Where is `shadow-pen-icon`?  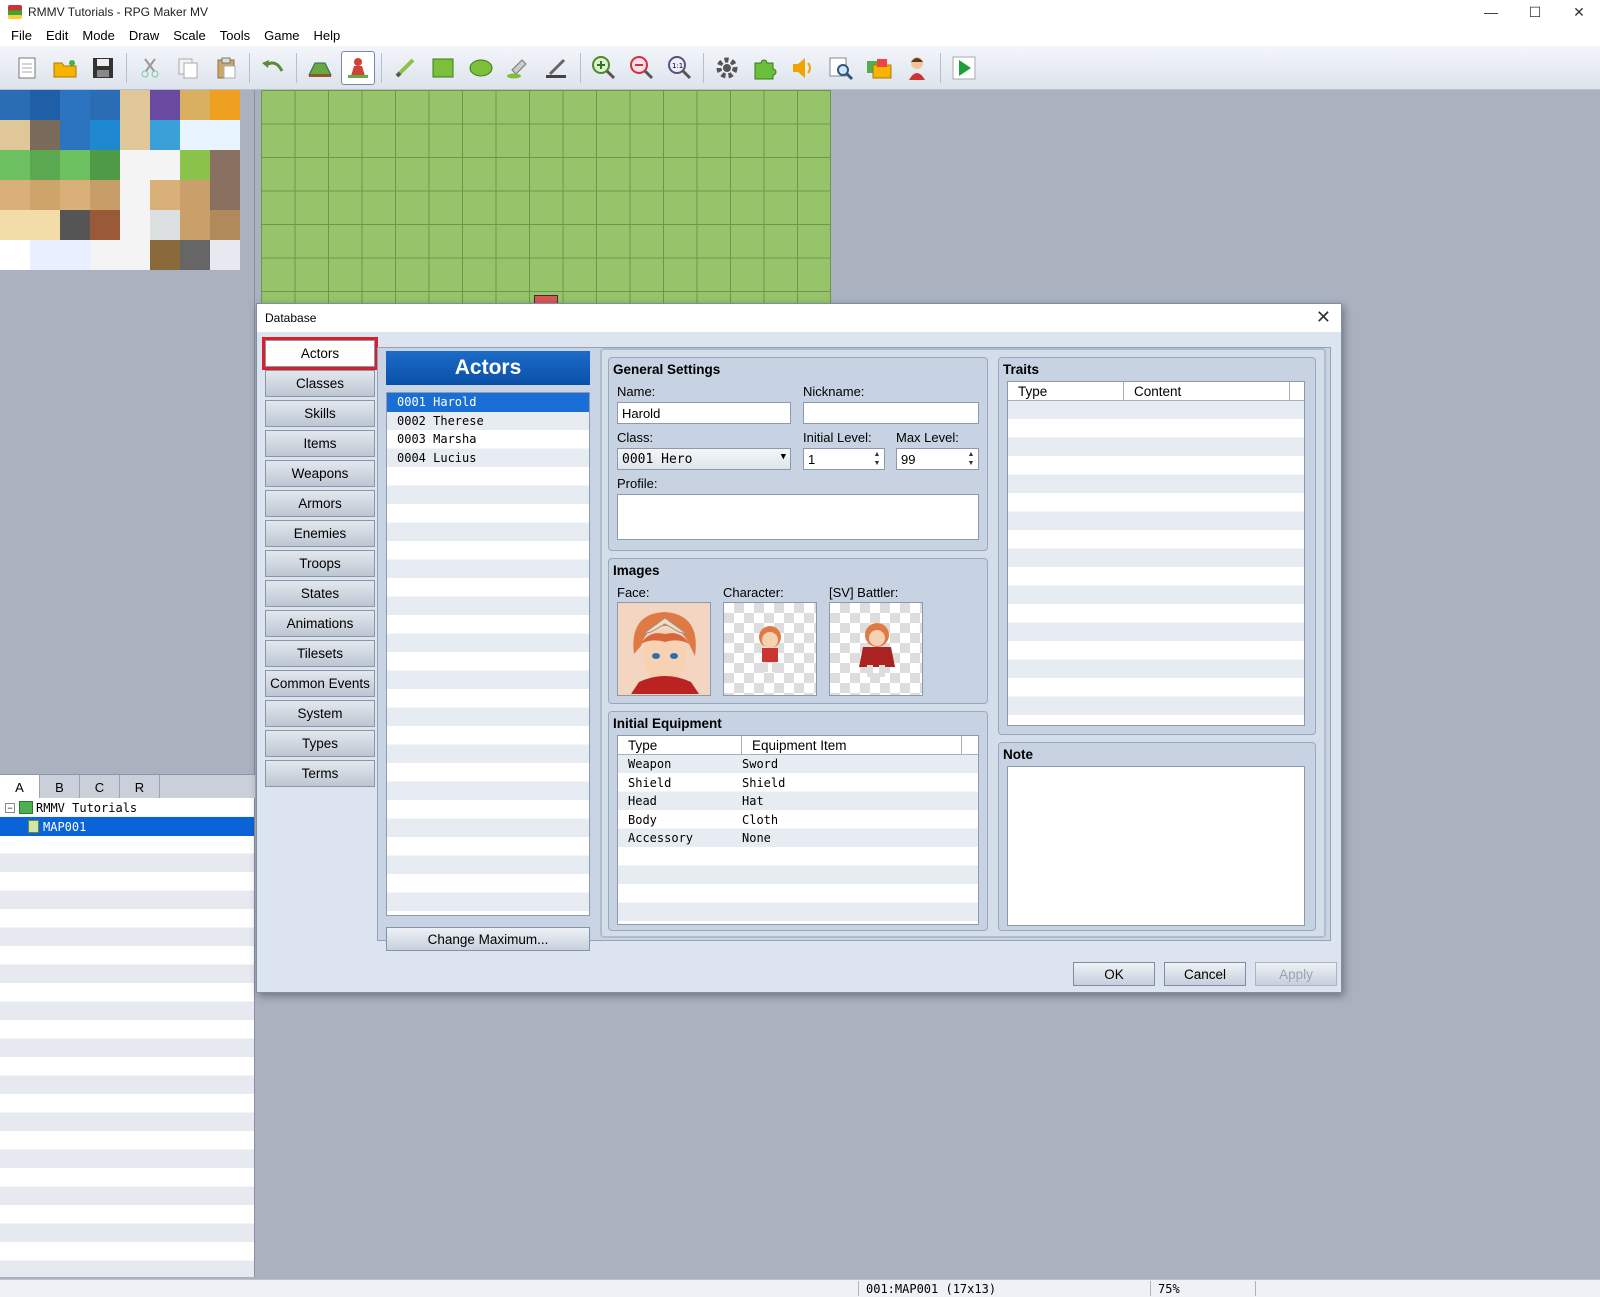 shadow-pen-icon is located at coordinates (557, 68).